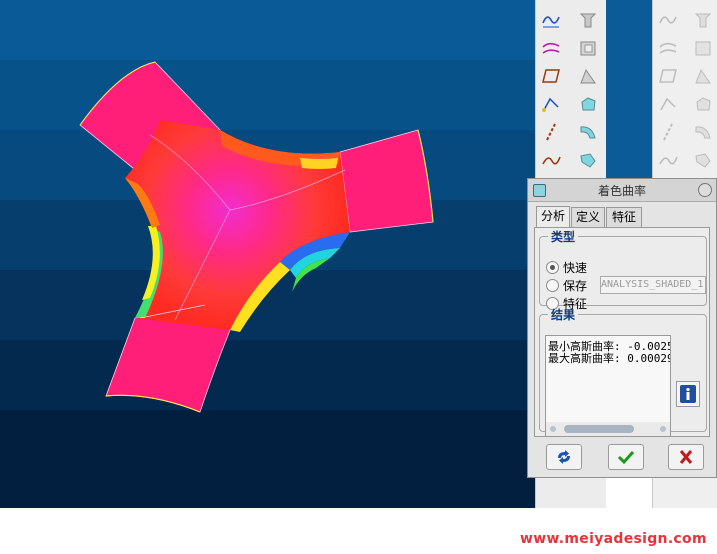 Image resolution: width=717 pixels, height=554 pixels. I want to click on tab-definition: 定义, so click(588, 217).